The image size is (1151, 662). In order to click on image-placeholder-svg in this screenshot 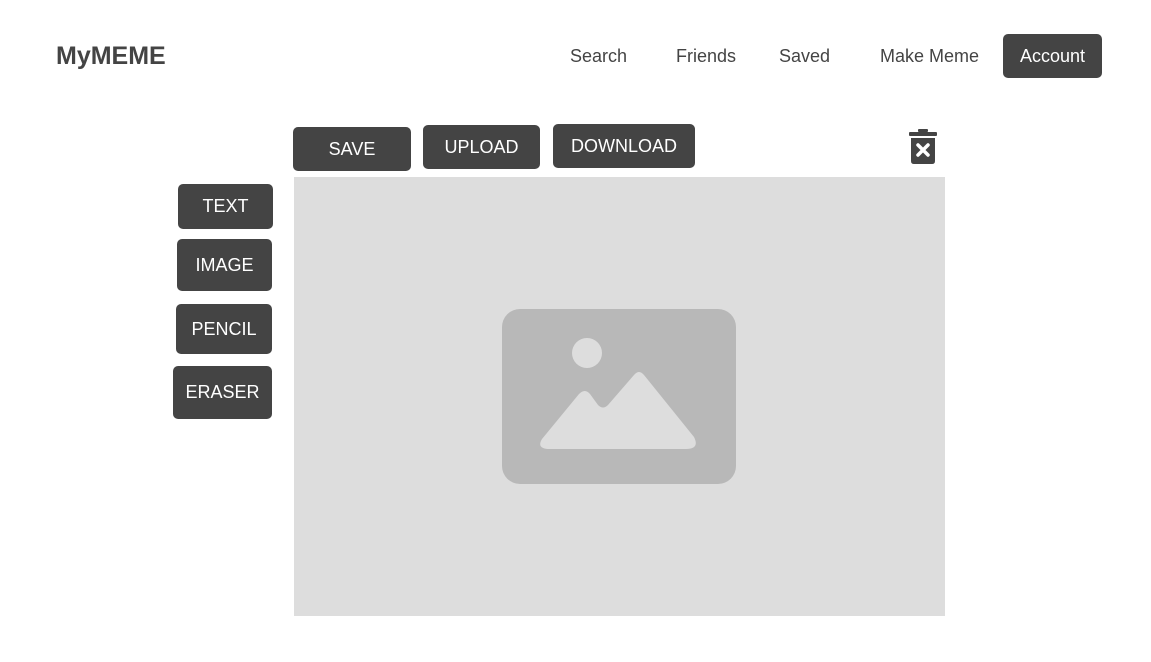, I will do `click(618, 393)`.